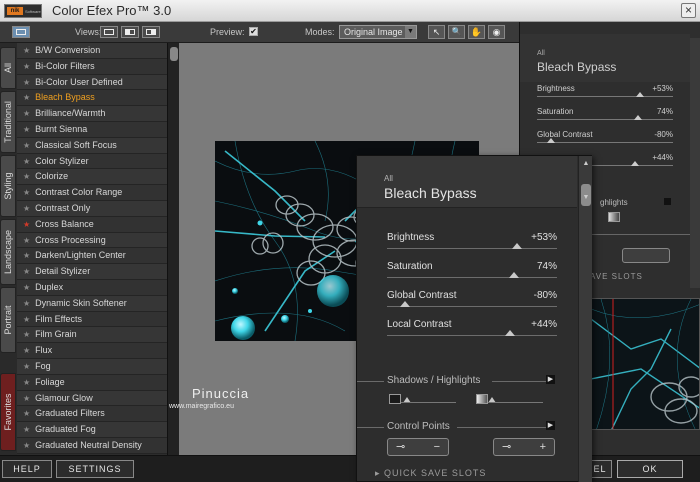 This screenshot has width=700, height=482. I want to click on scroll-up-icon: ▲, so click(586, 164).